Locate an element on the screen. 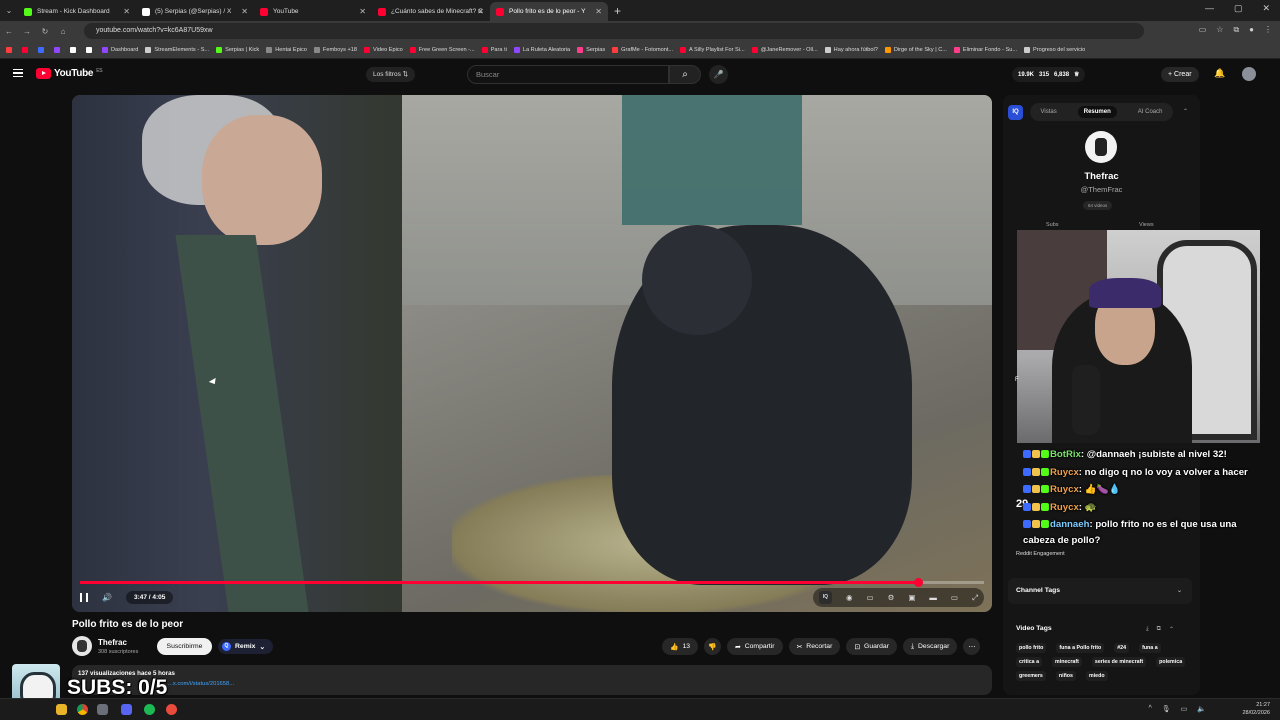 The height and width of the screenshot is (720, 1280). minimize-icon: — is located at coordinates (1209, 8).